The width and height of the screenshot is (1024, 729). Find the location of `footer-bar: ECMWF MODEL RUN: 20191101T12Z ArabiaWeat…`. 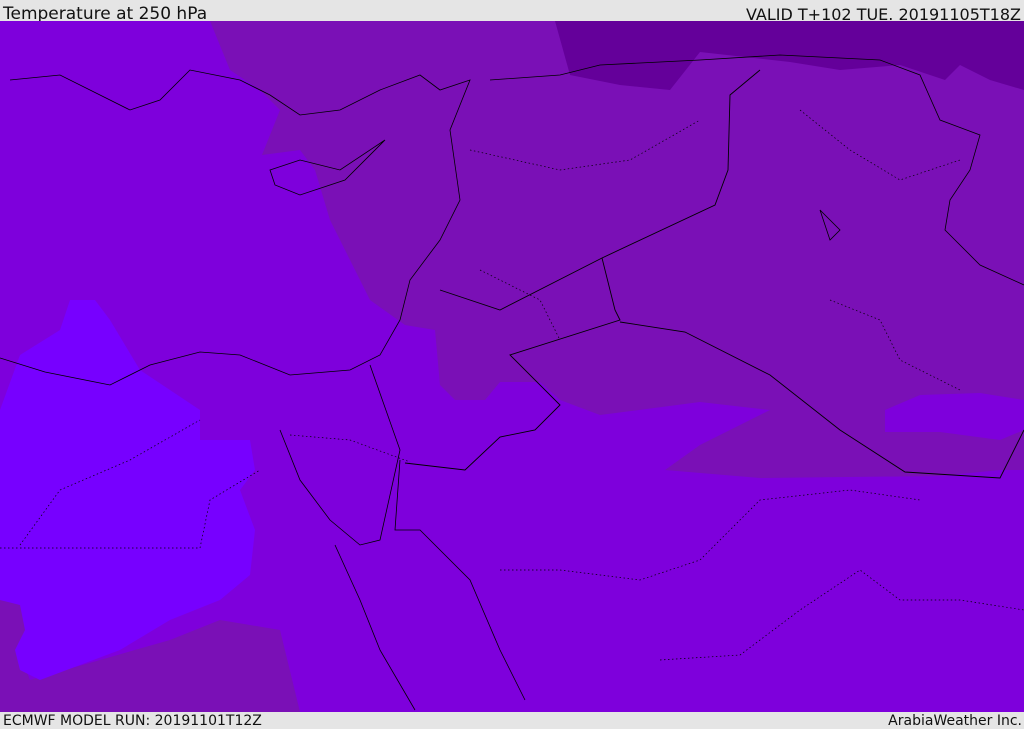

footer-bar: ECMWF MODEL RUN: 20191101T12Z ArabiaWeat… is located at coordinates (512, 720).